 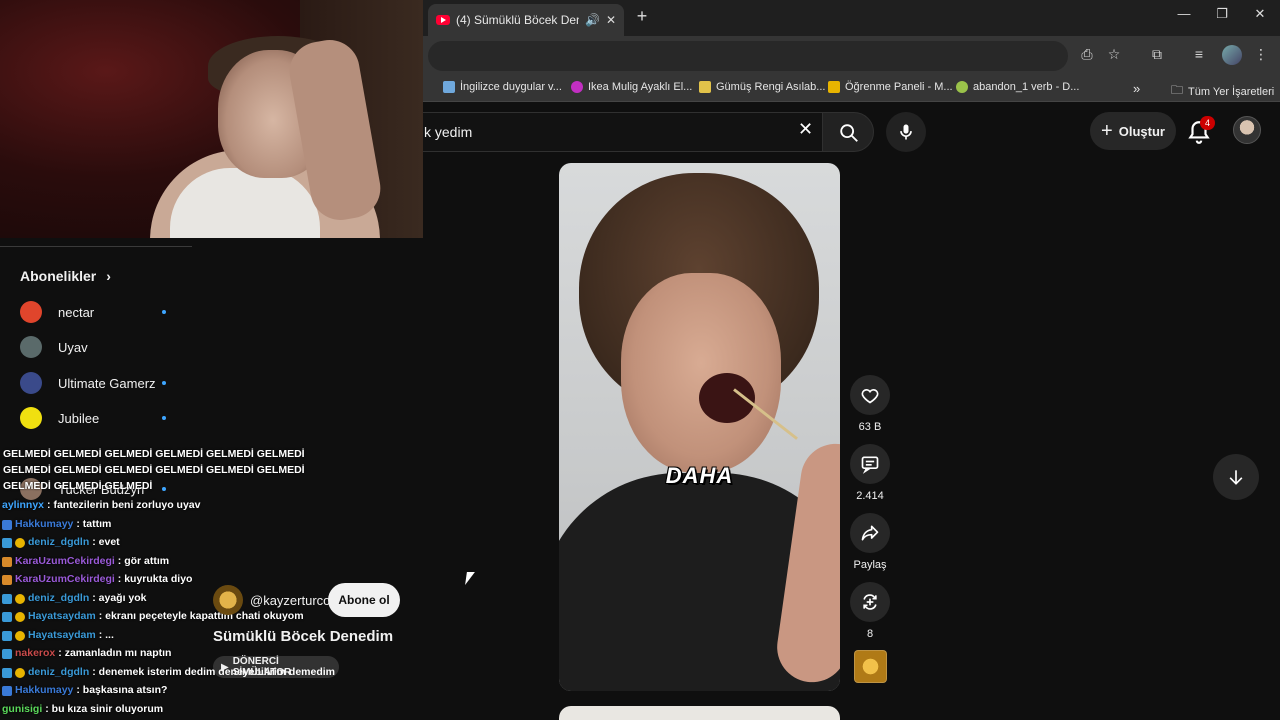 What do you see at coordinates (1157, 54) in the screenshot?
I see `extensions-icon: ⧉` at bounding box center [1157, 54].